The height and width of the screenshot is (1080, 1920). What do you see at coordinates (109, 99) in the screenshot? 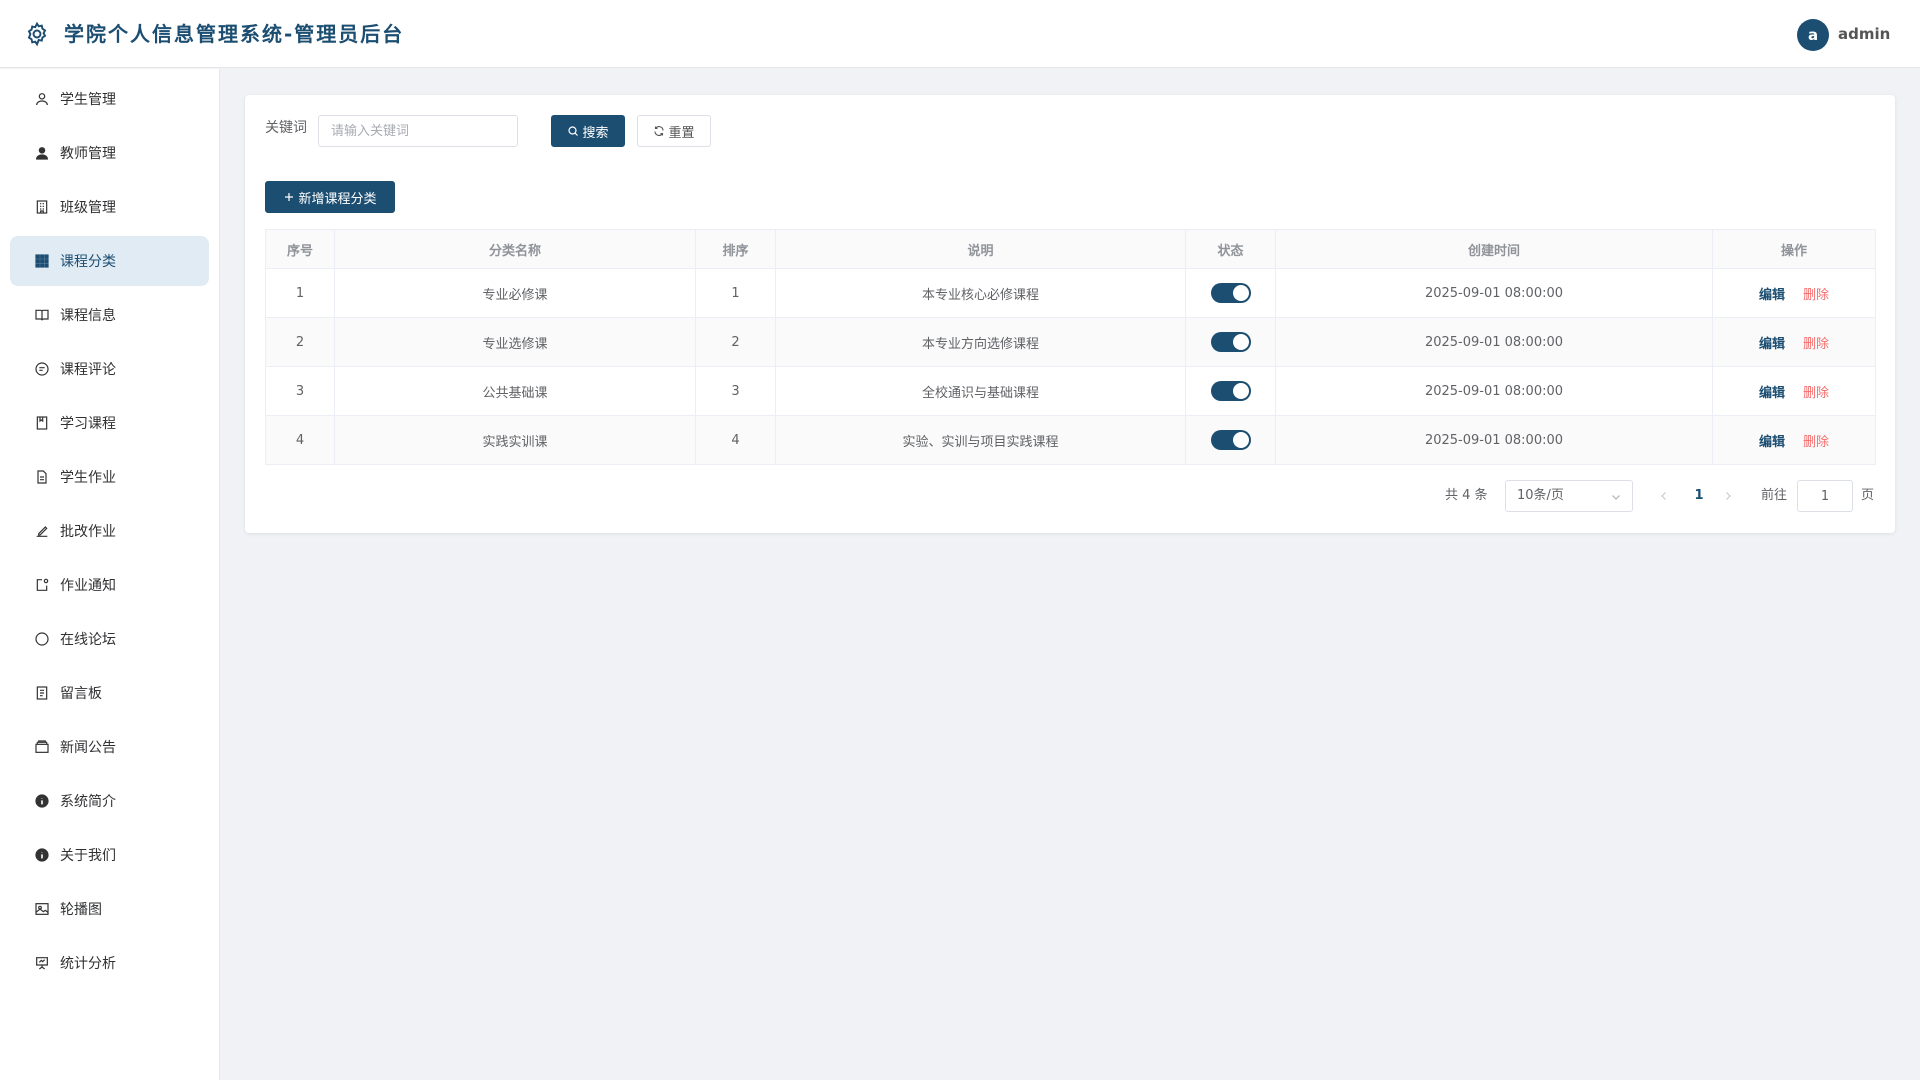
I see `sidebar-item: 学生管理` at bounding box center [109, 99].